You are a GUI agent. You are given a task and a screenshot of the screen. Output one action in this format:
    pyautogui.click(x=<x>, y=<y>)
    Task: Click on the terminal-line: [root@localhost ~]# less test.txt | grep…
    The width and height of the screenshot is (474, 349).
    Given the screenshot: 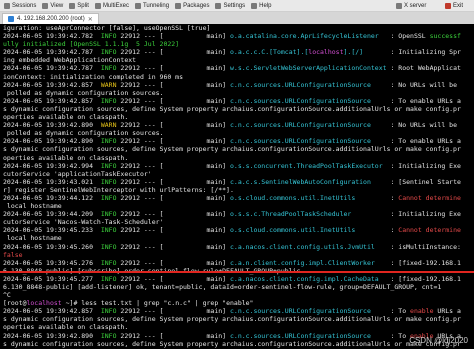 What is the action you would take?
    pyautogui.click(x=238, y=303)
    